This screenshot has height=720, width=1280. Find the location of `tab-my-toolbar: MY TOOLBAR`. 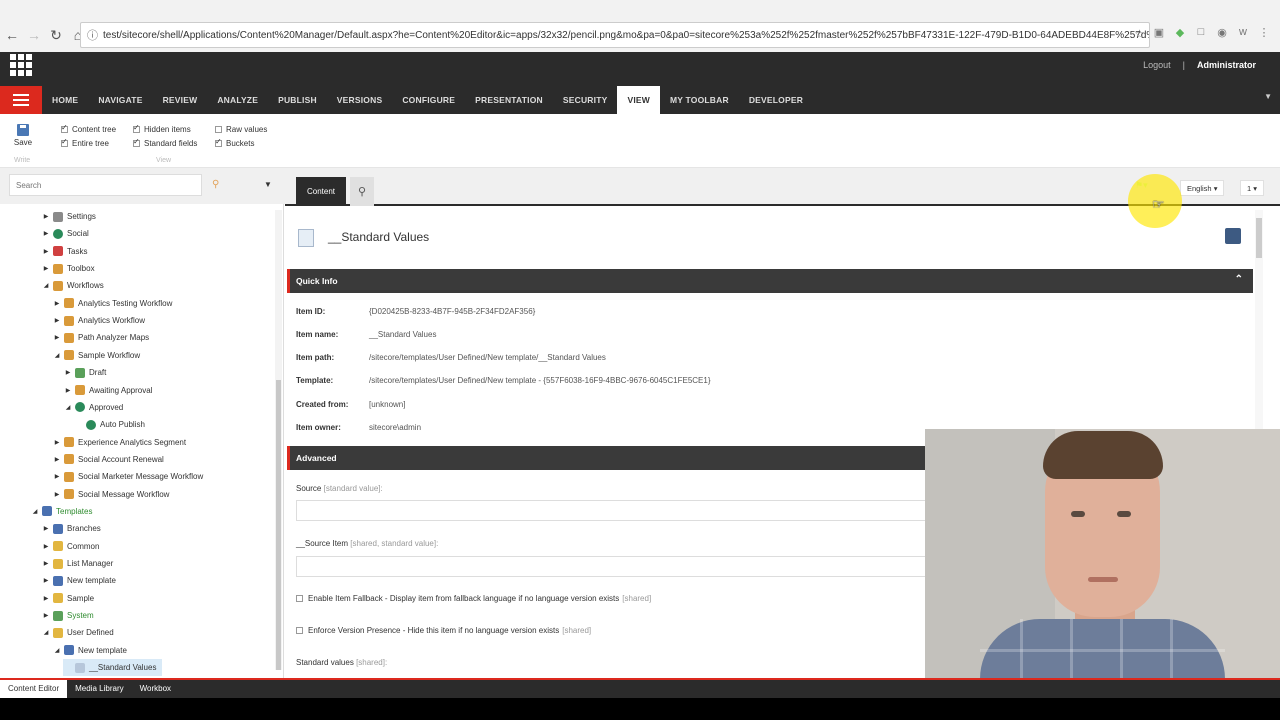

tab-my-toolbar: MY TOOLBAR is located at coordinates (699, 100).